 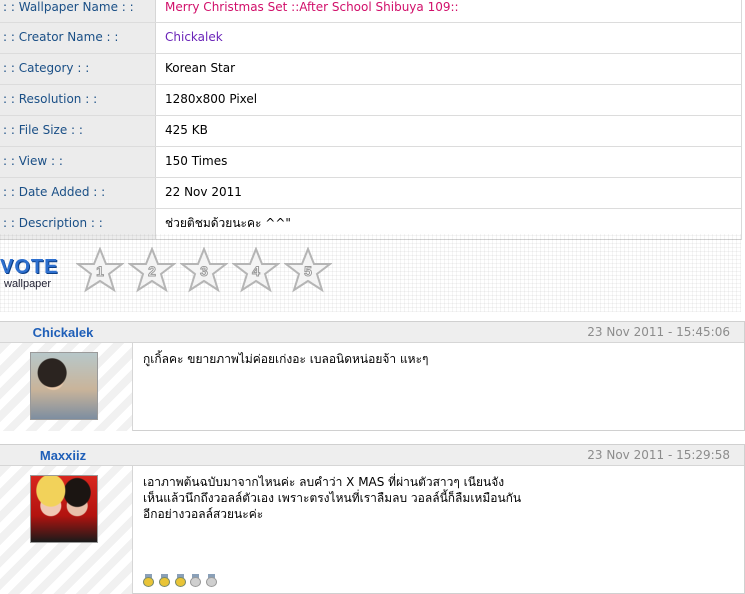 What do you see at coordinates (78, 162) in the screenshot?
I see `info-label: : : View : :` at bounding box center [78, 162].